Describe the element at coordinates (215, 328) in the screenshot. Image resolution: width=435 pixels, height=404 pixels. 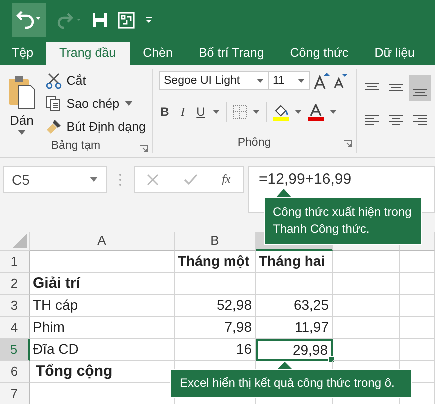
I see `table-cell: 7,98` at that location.